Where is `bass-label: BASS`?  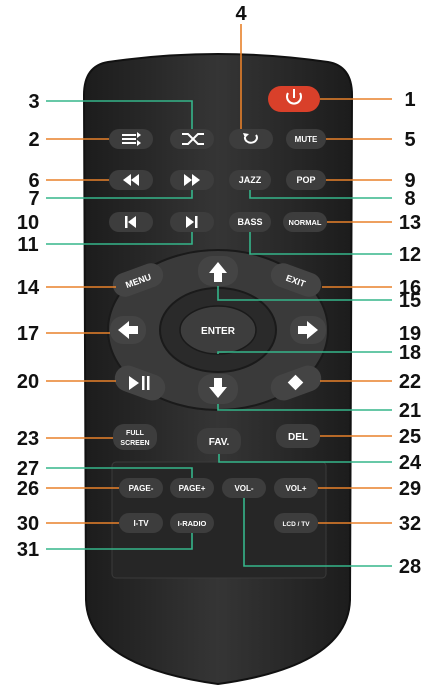
bass-label: BASS is located at coordinates (249, 222).